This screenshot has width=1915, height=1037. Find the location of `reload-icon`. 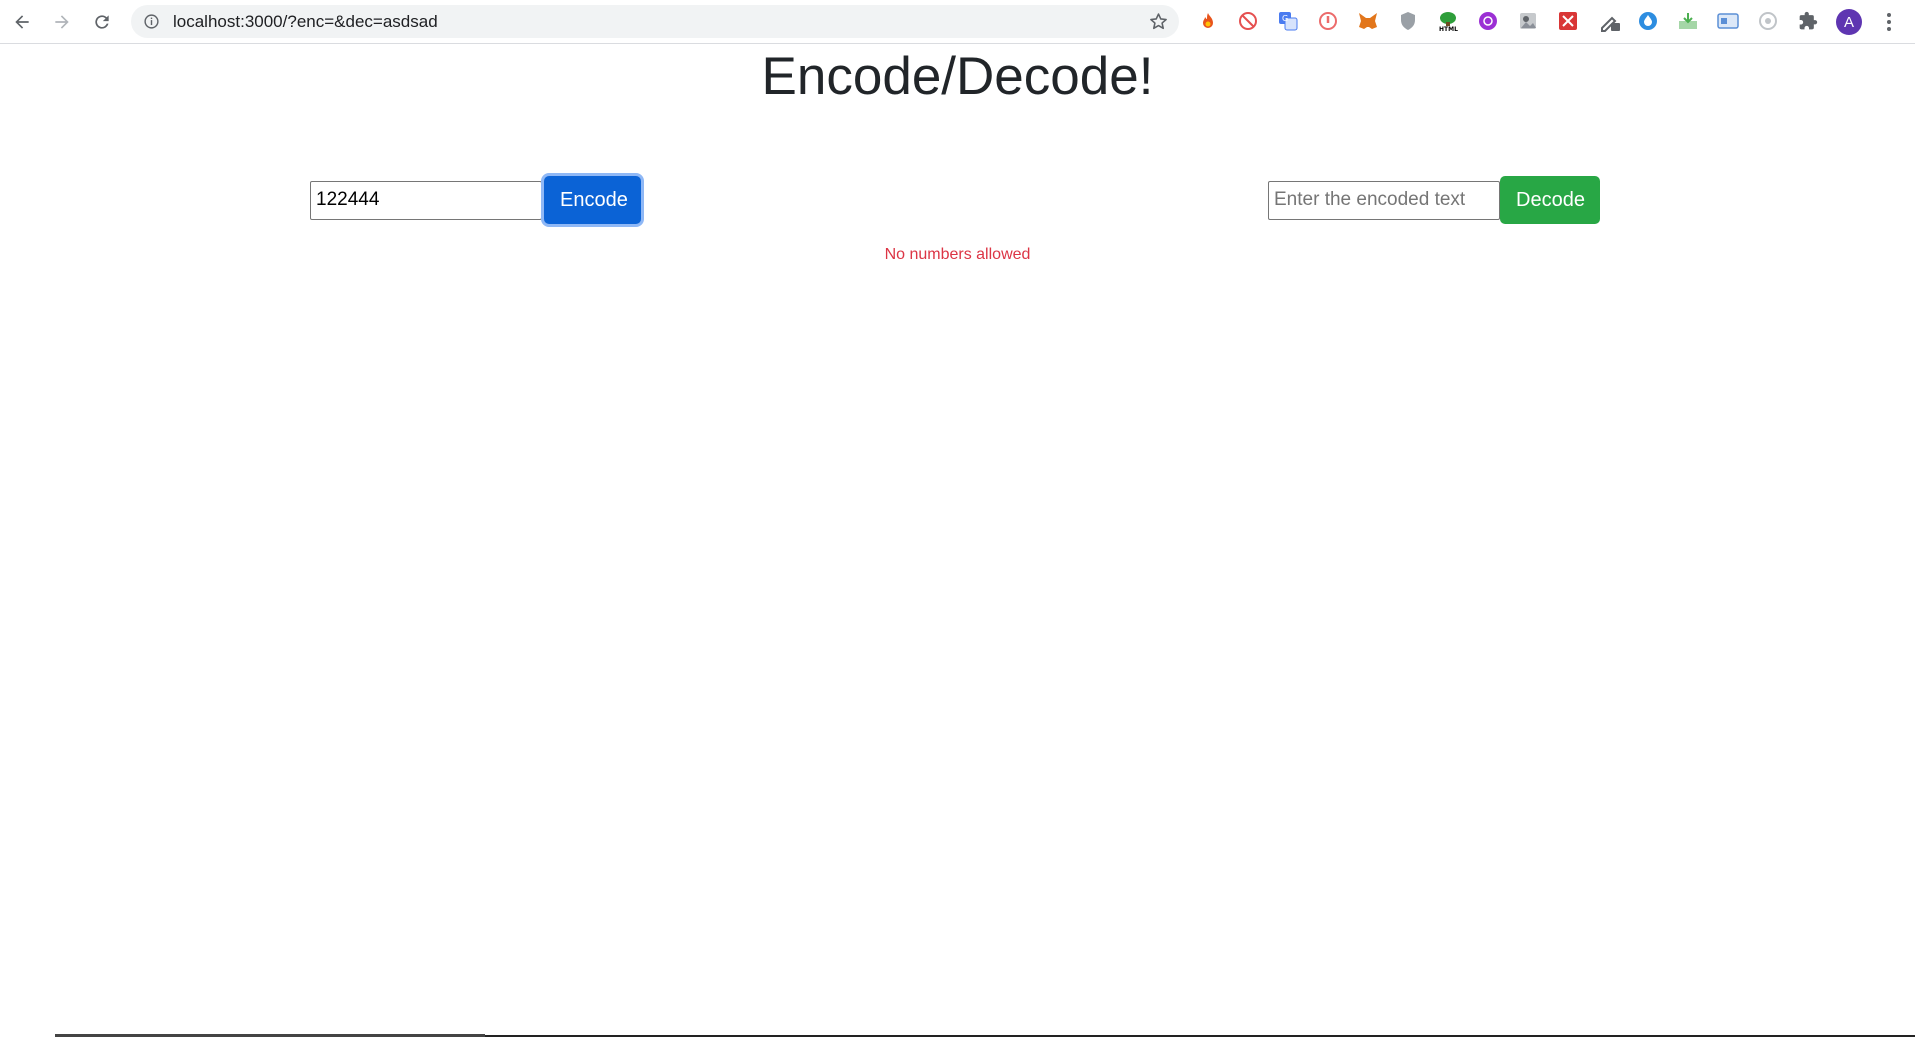

reload-icon is located at coordinates (102, 22).